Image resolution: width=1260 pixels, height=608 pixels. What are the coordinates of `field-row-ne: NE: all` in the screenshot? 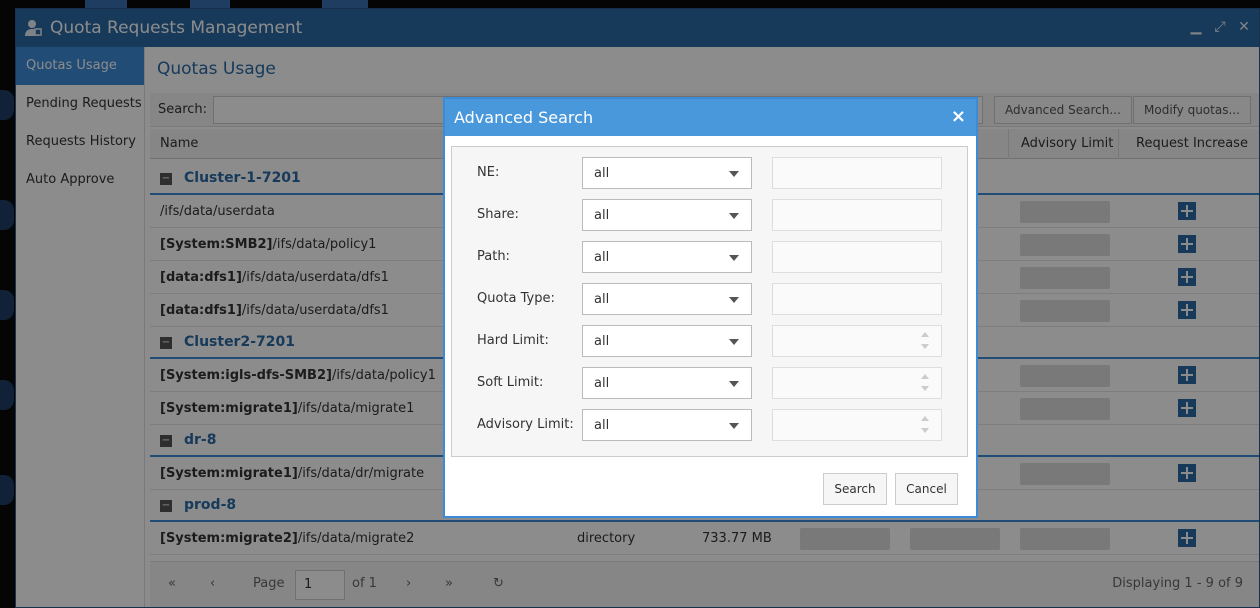 It's located at (709, 173).